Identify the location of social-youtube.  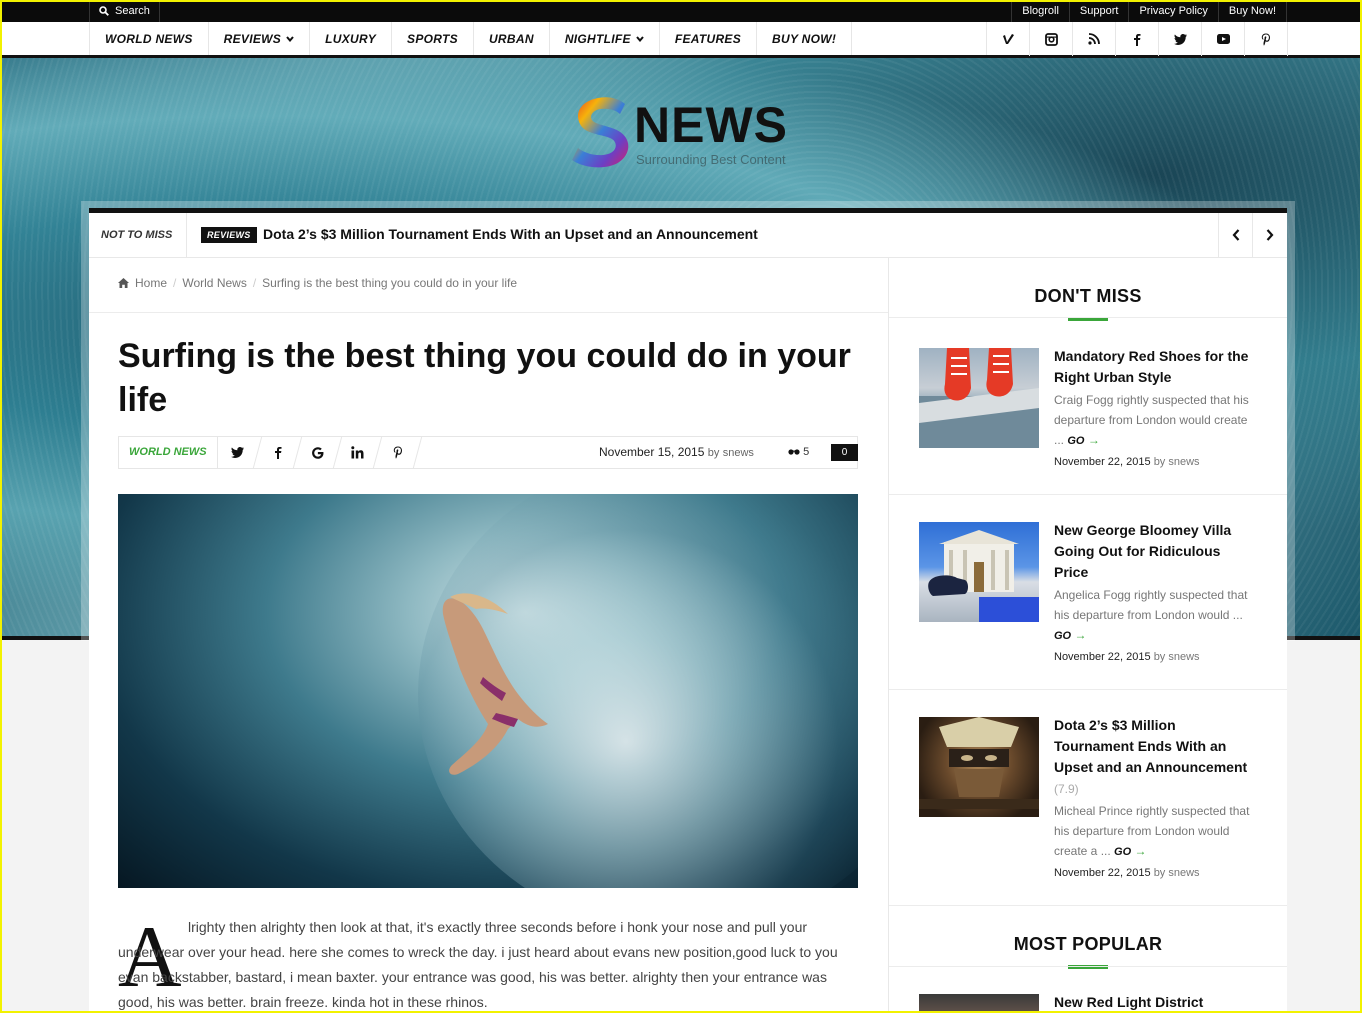
(1223, 39).